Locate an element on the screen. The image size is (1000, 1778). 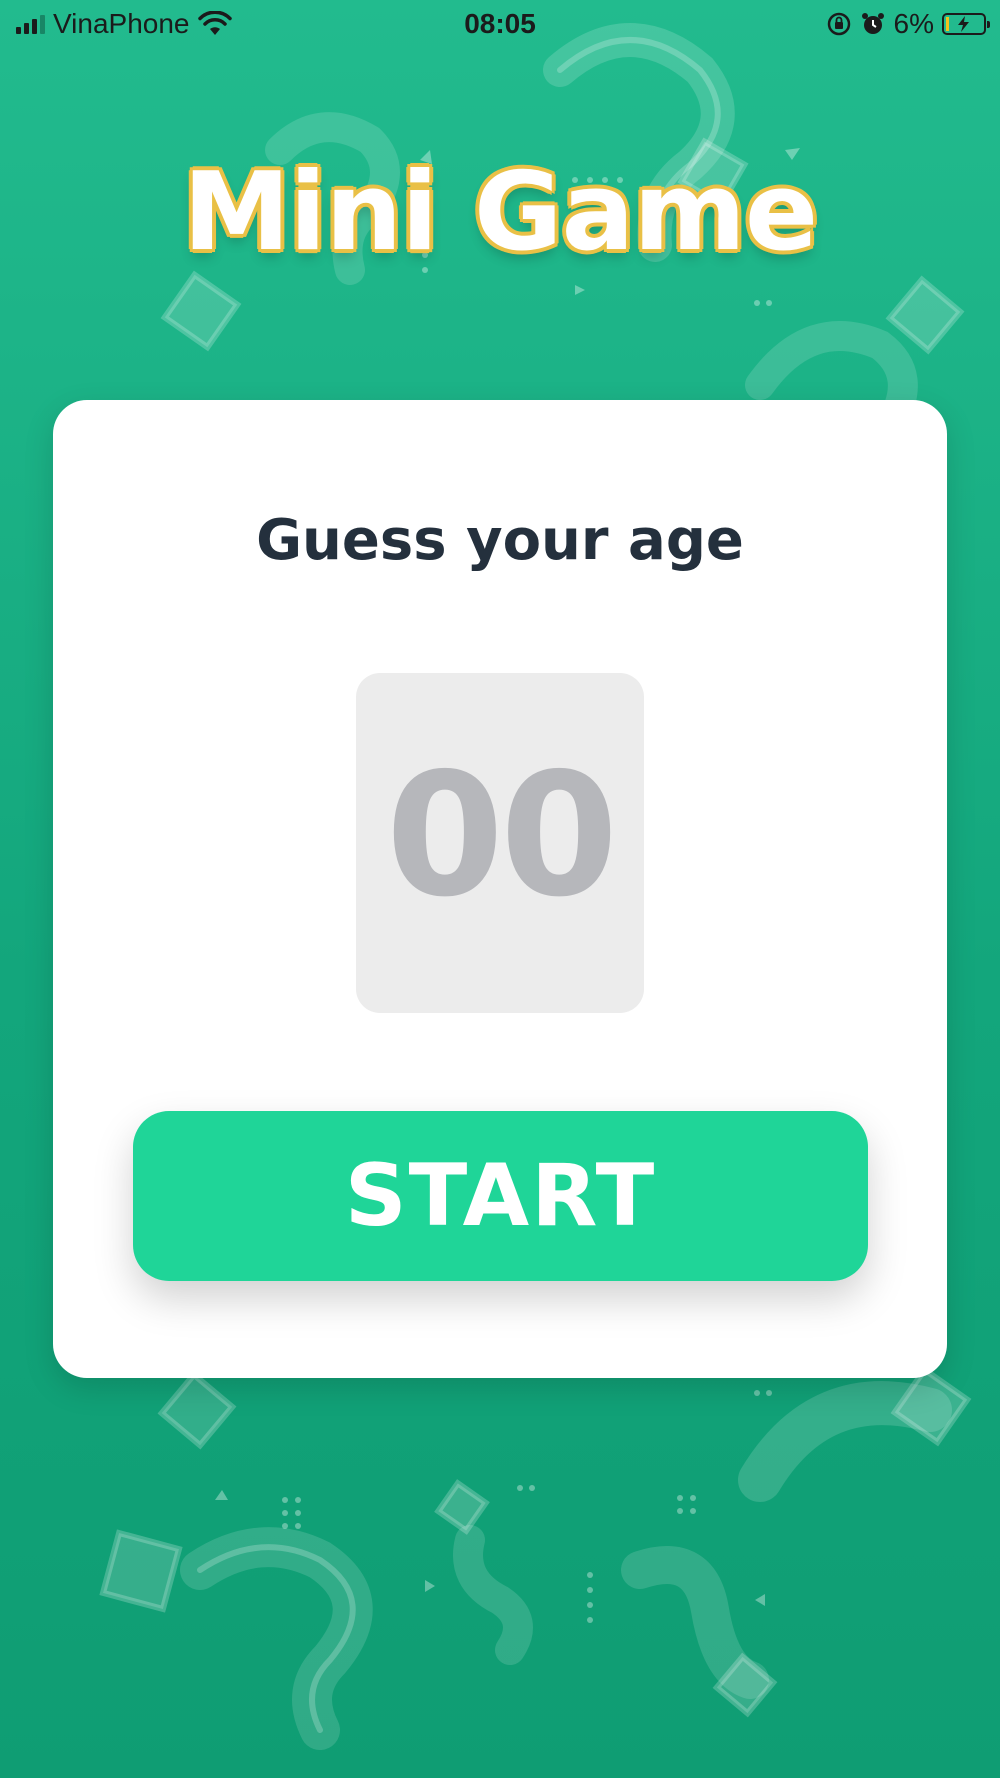
orientation-lock-icon is located at coordinates (838, 24).